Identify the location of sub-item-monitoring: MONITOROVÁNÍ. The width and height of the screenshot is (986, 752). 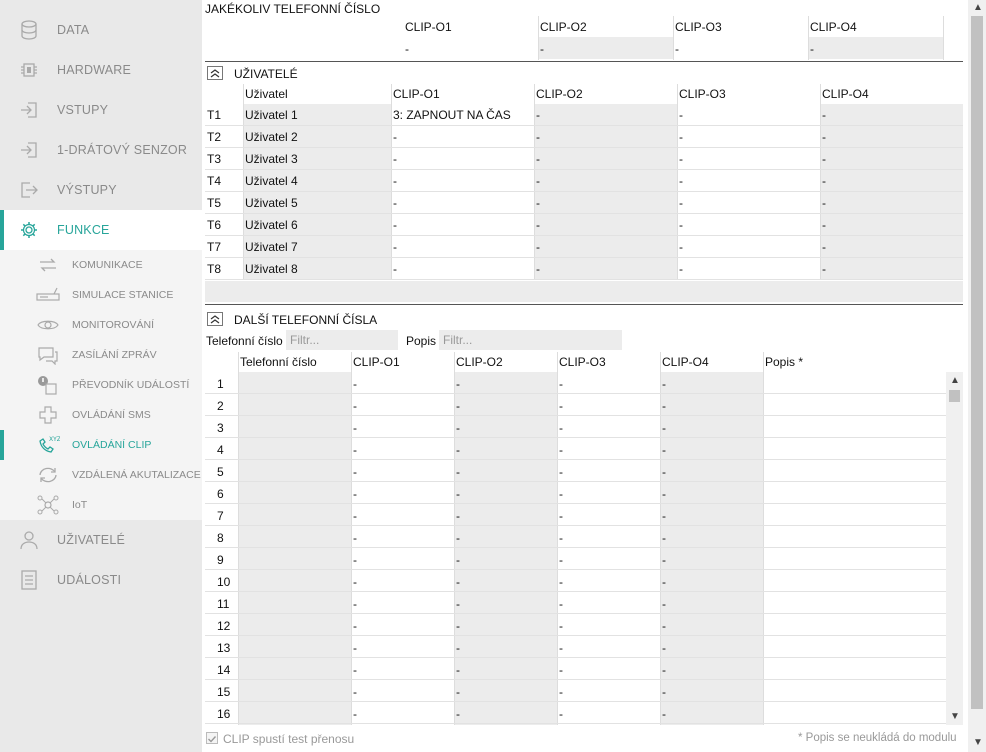
(101, 325).